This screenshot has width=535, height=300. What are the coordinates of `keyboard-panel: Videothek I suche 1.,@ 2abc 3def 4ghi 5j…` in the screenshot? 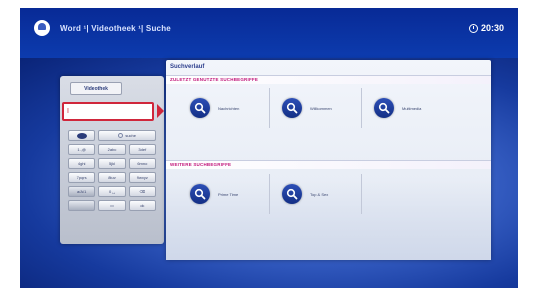 It's located at (112, 160).